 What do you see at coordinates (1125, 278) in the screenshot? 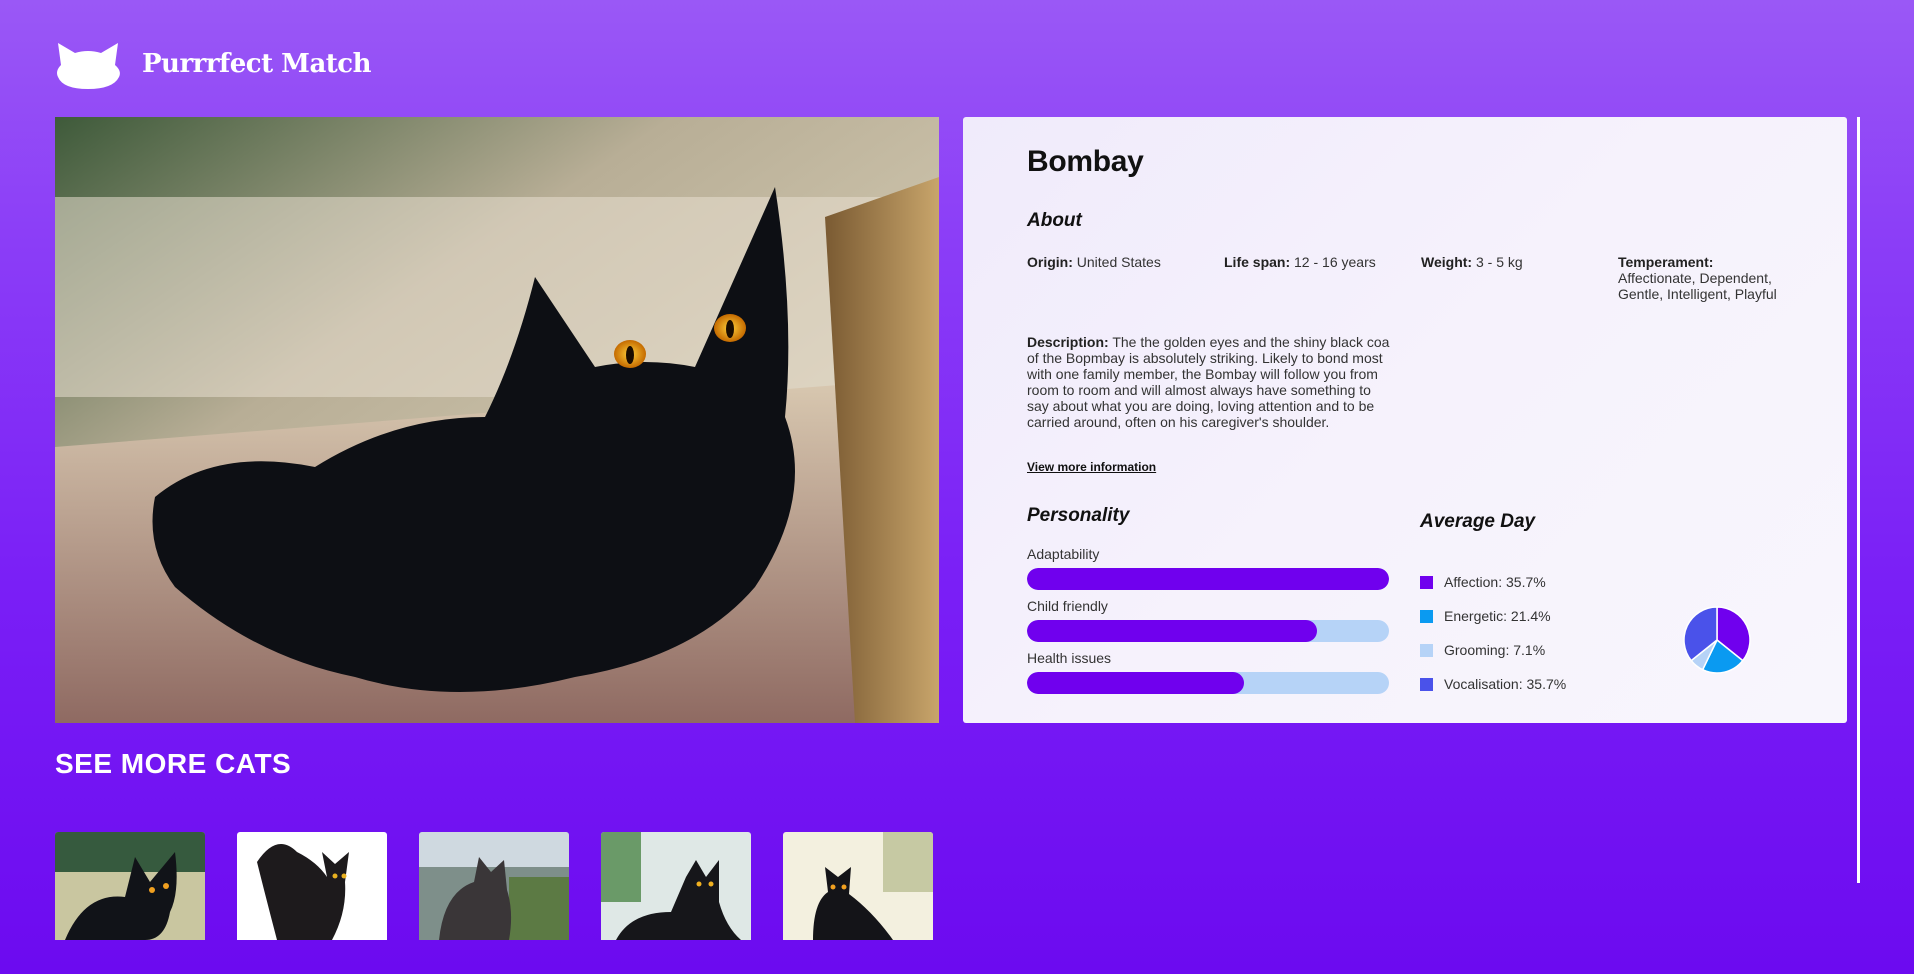
I see `origin-fact: Origin: United States` at bounding box center [1125, 278].